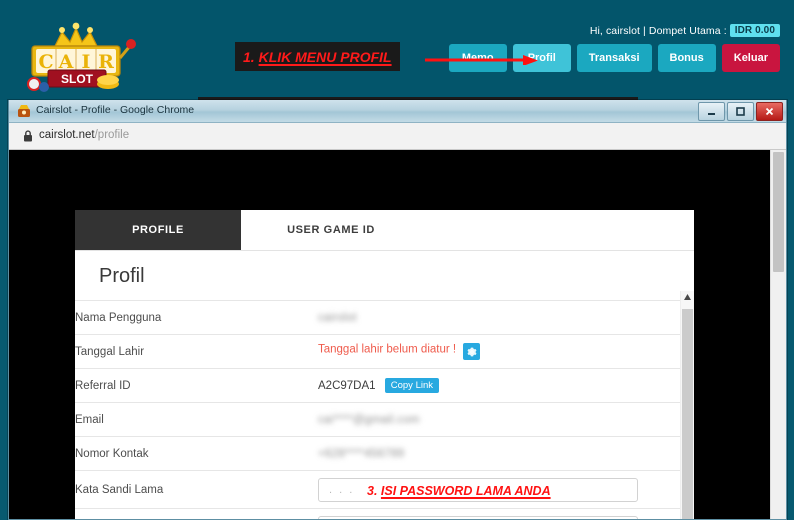 The image size is (794, 520). Describe the element at coordinates (459, 518) in the screenshot. I see `annotation-step-4: 4. ISI PASSWORD BARU ANDA` at that location.